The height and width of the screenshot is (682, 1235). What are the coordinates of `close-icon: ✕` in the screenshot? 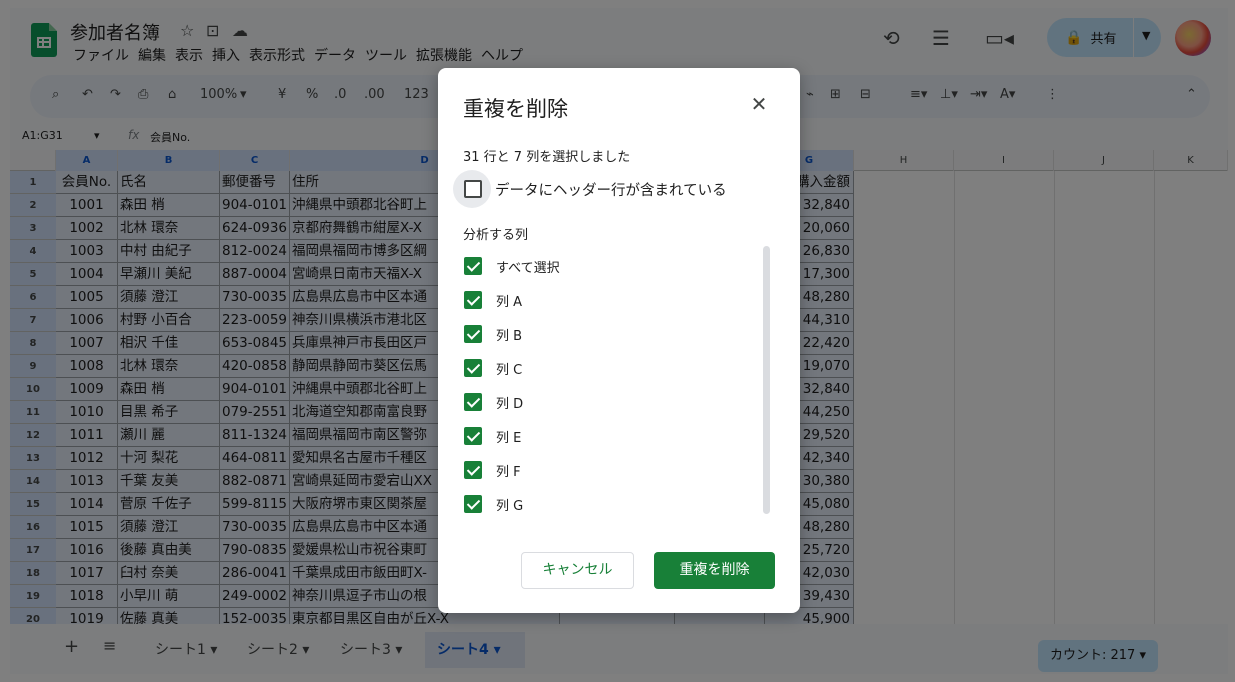 It's located at (759, 104).